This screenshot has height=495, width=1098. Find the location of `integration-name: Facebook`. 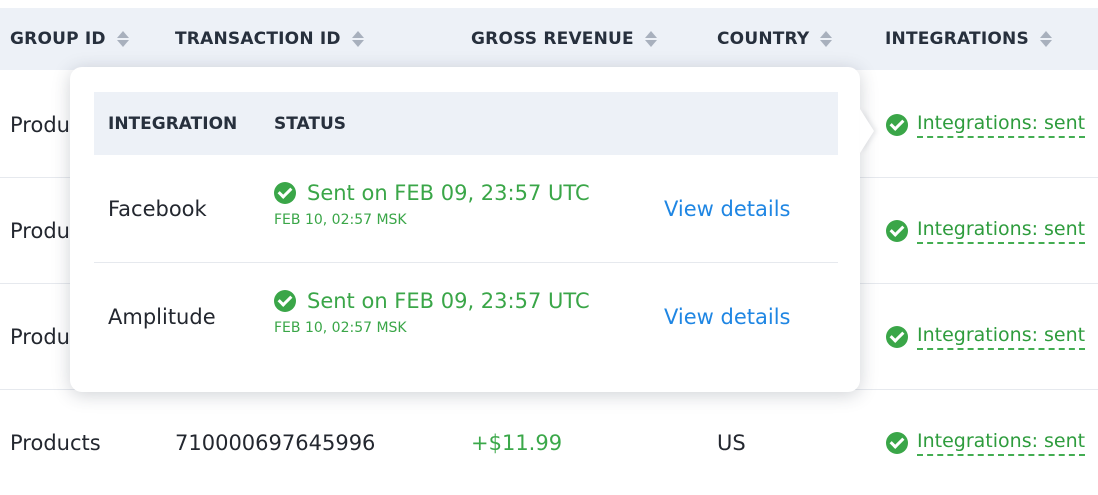

integration-name: Facebook is located at coordinates (157, 208).